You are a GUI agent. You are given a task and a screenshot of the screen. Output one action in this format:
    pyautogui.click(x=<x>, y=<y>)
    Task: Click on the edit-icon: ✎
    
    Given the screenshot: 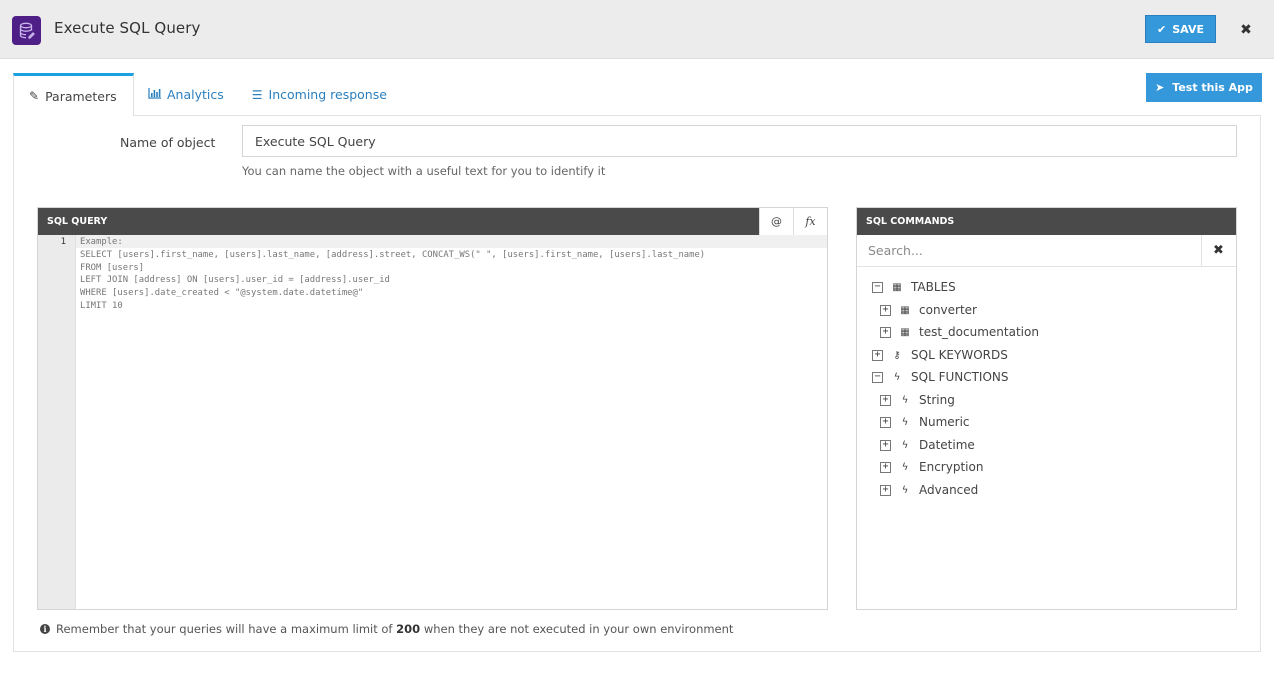 What is the action you would take?
    pyautogui.click(x=34, y=96)
    